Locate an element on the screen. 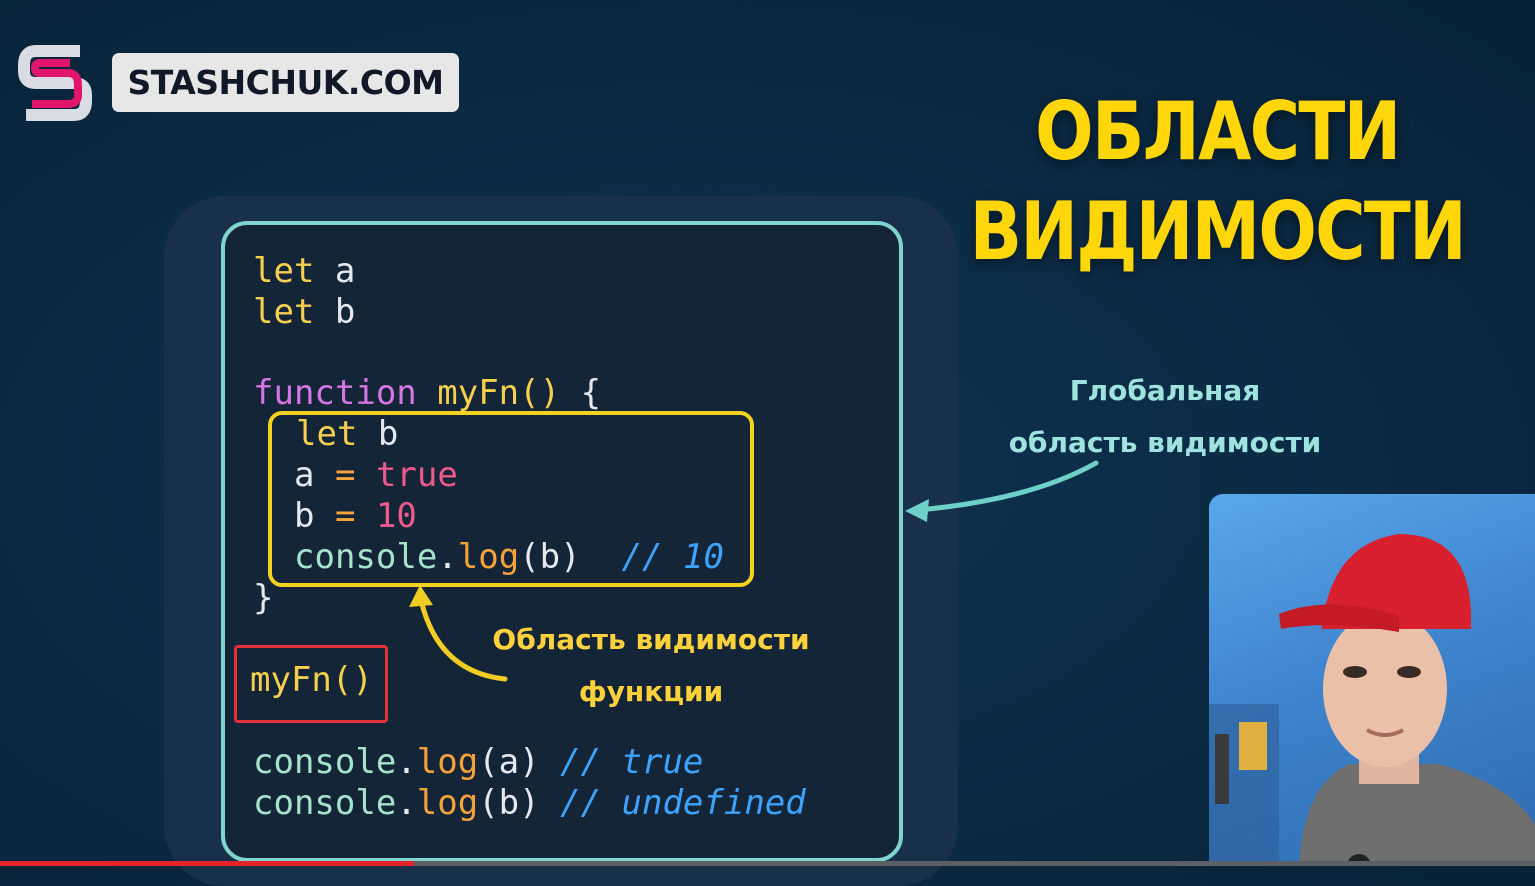 The image size is (1535, 886). global-arrow-icon is located at coordinates (1007, 486).